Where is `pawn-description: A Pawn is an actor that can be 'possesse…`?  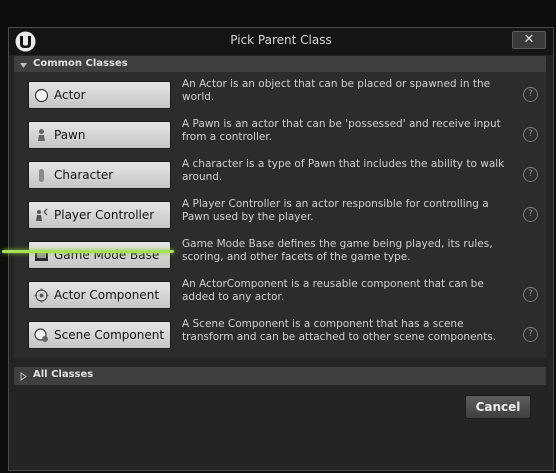 pawn-description: A Pawn is an actor that can be 'possesse… is located at coordinates (341, 130).